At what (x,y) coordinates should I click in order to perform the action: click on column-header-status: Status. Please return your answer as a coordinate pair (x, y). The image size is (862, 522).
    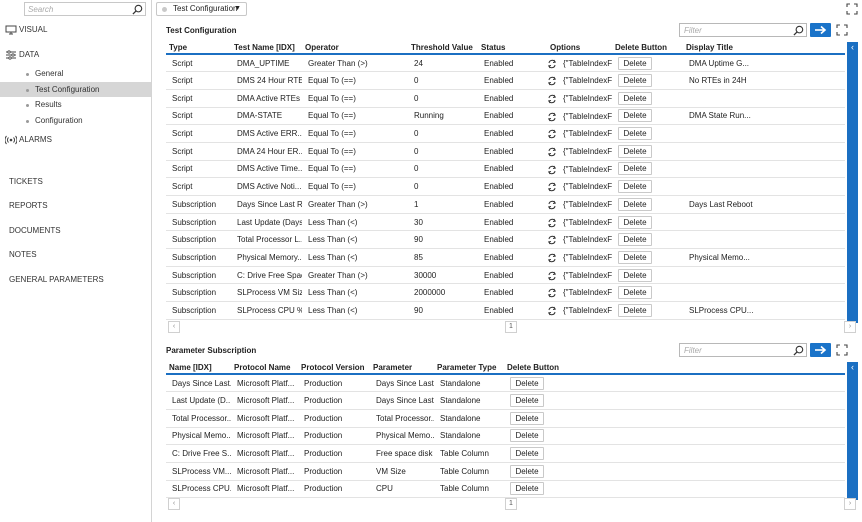
    Looking at the image, I should click on (512, 48).